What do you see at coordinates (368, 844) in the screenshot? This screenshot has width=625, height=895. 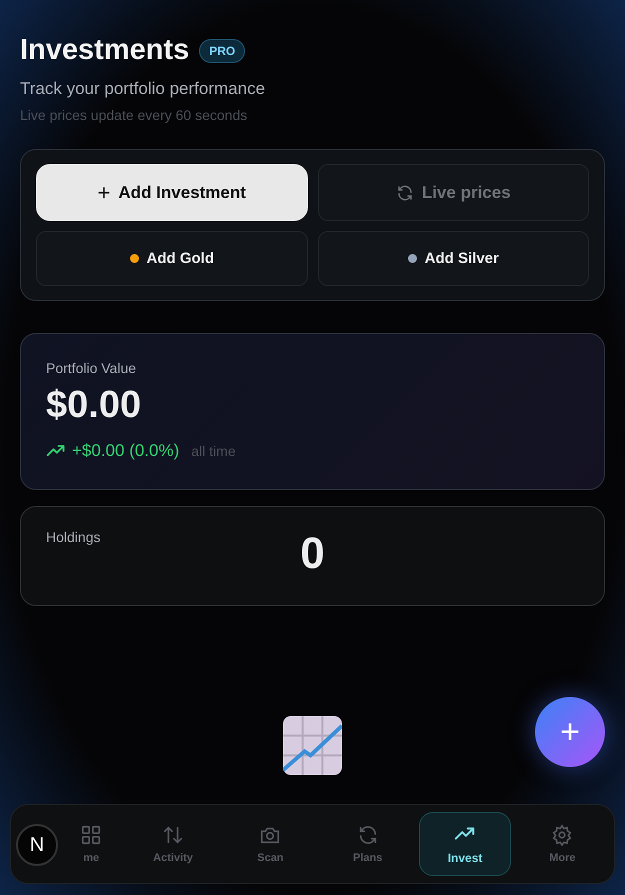 I see `nav-tab: Plans` at bounding box center [368, 844].